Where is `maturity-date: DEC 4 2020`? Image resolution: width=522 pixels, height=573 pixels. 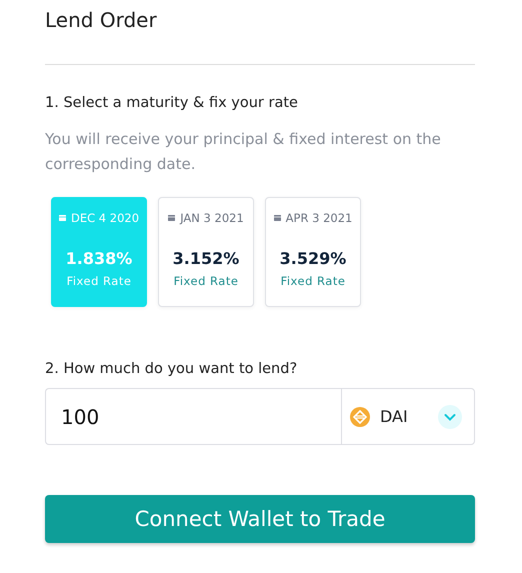 maturity-date: DEC 4 2020 is located at coordinates (99, 218).